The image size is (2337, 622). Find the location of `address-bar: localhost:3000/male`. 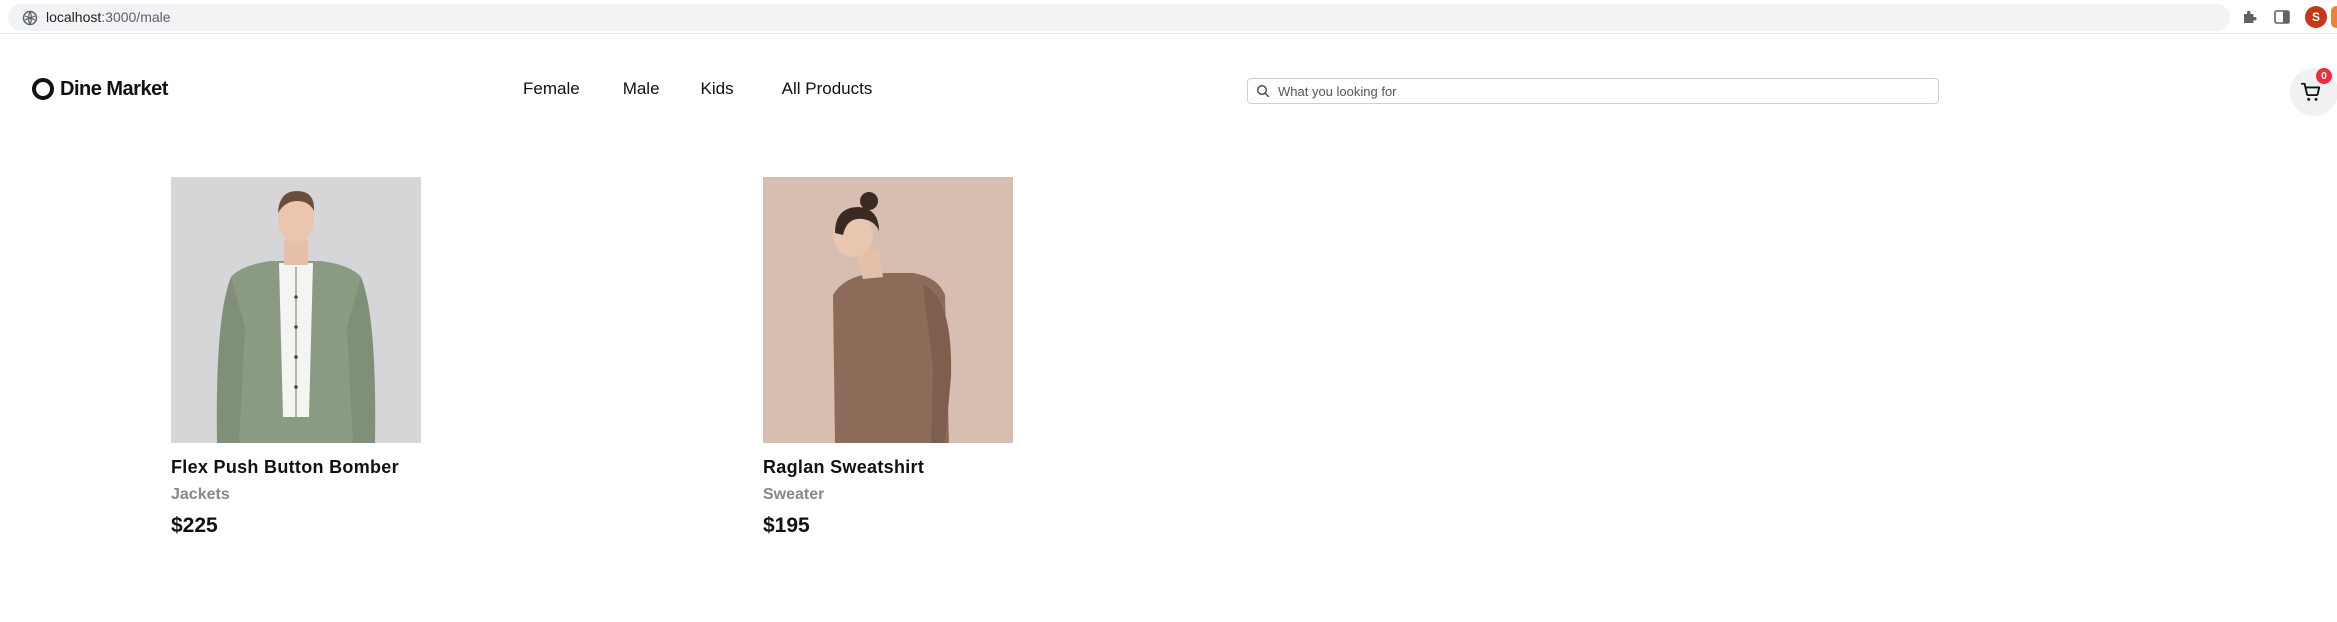

address-bar: localhost:3000/male is located at coordinates (1119, 17).